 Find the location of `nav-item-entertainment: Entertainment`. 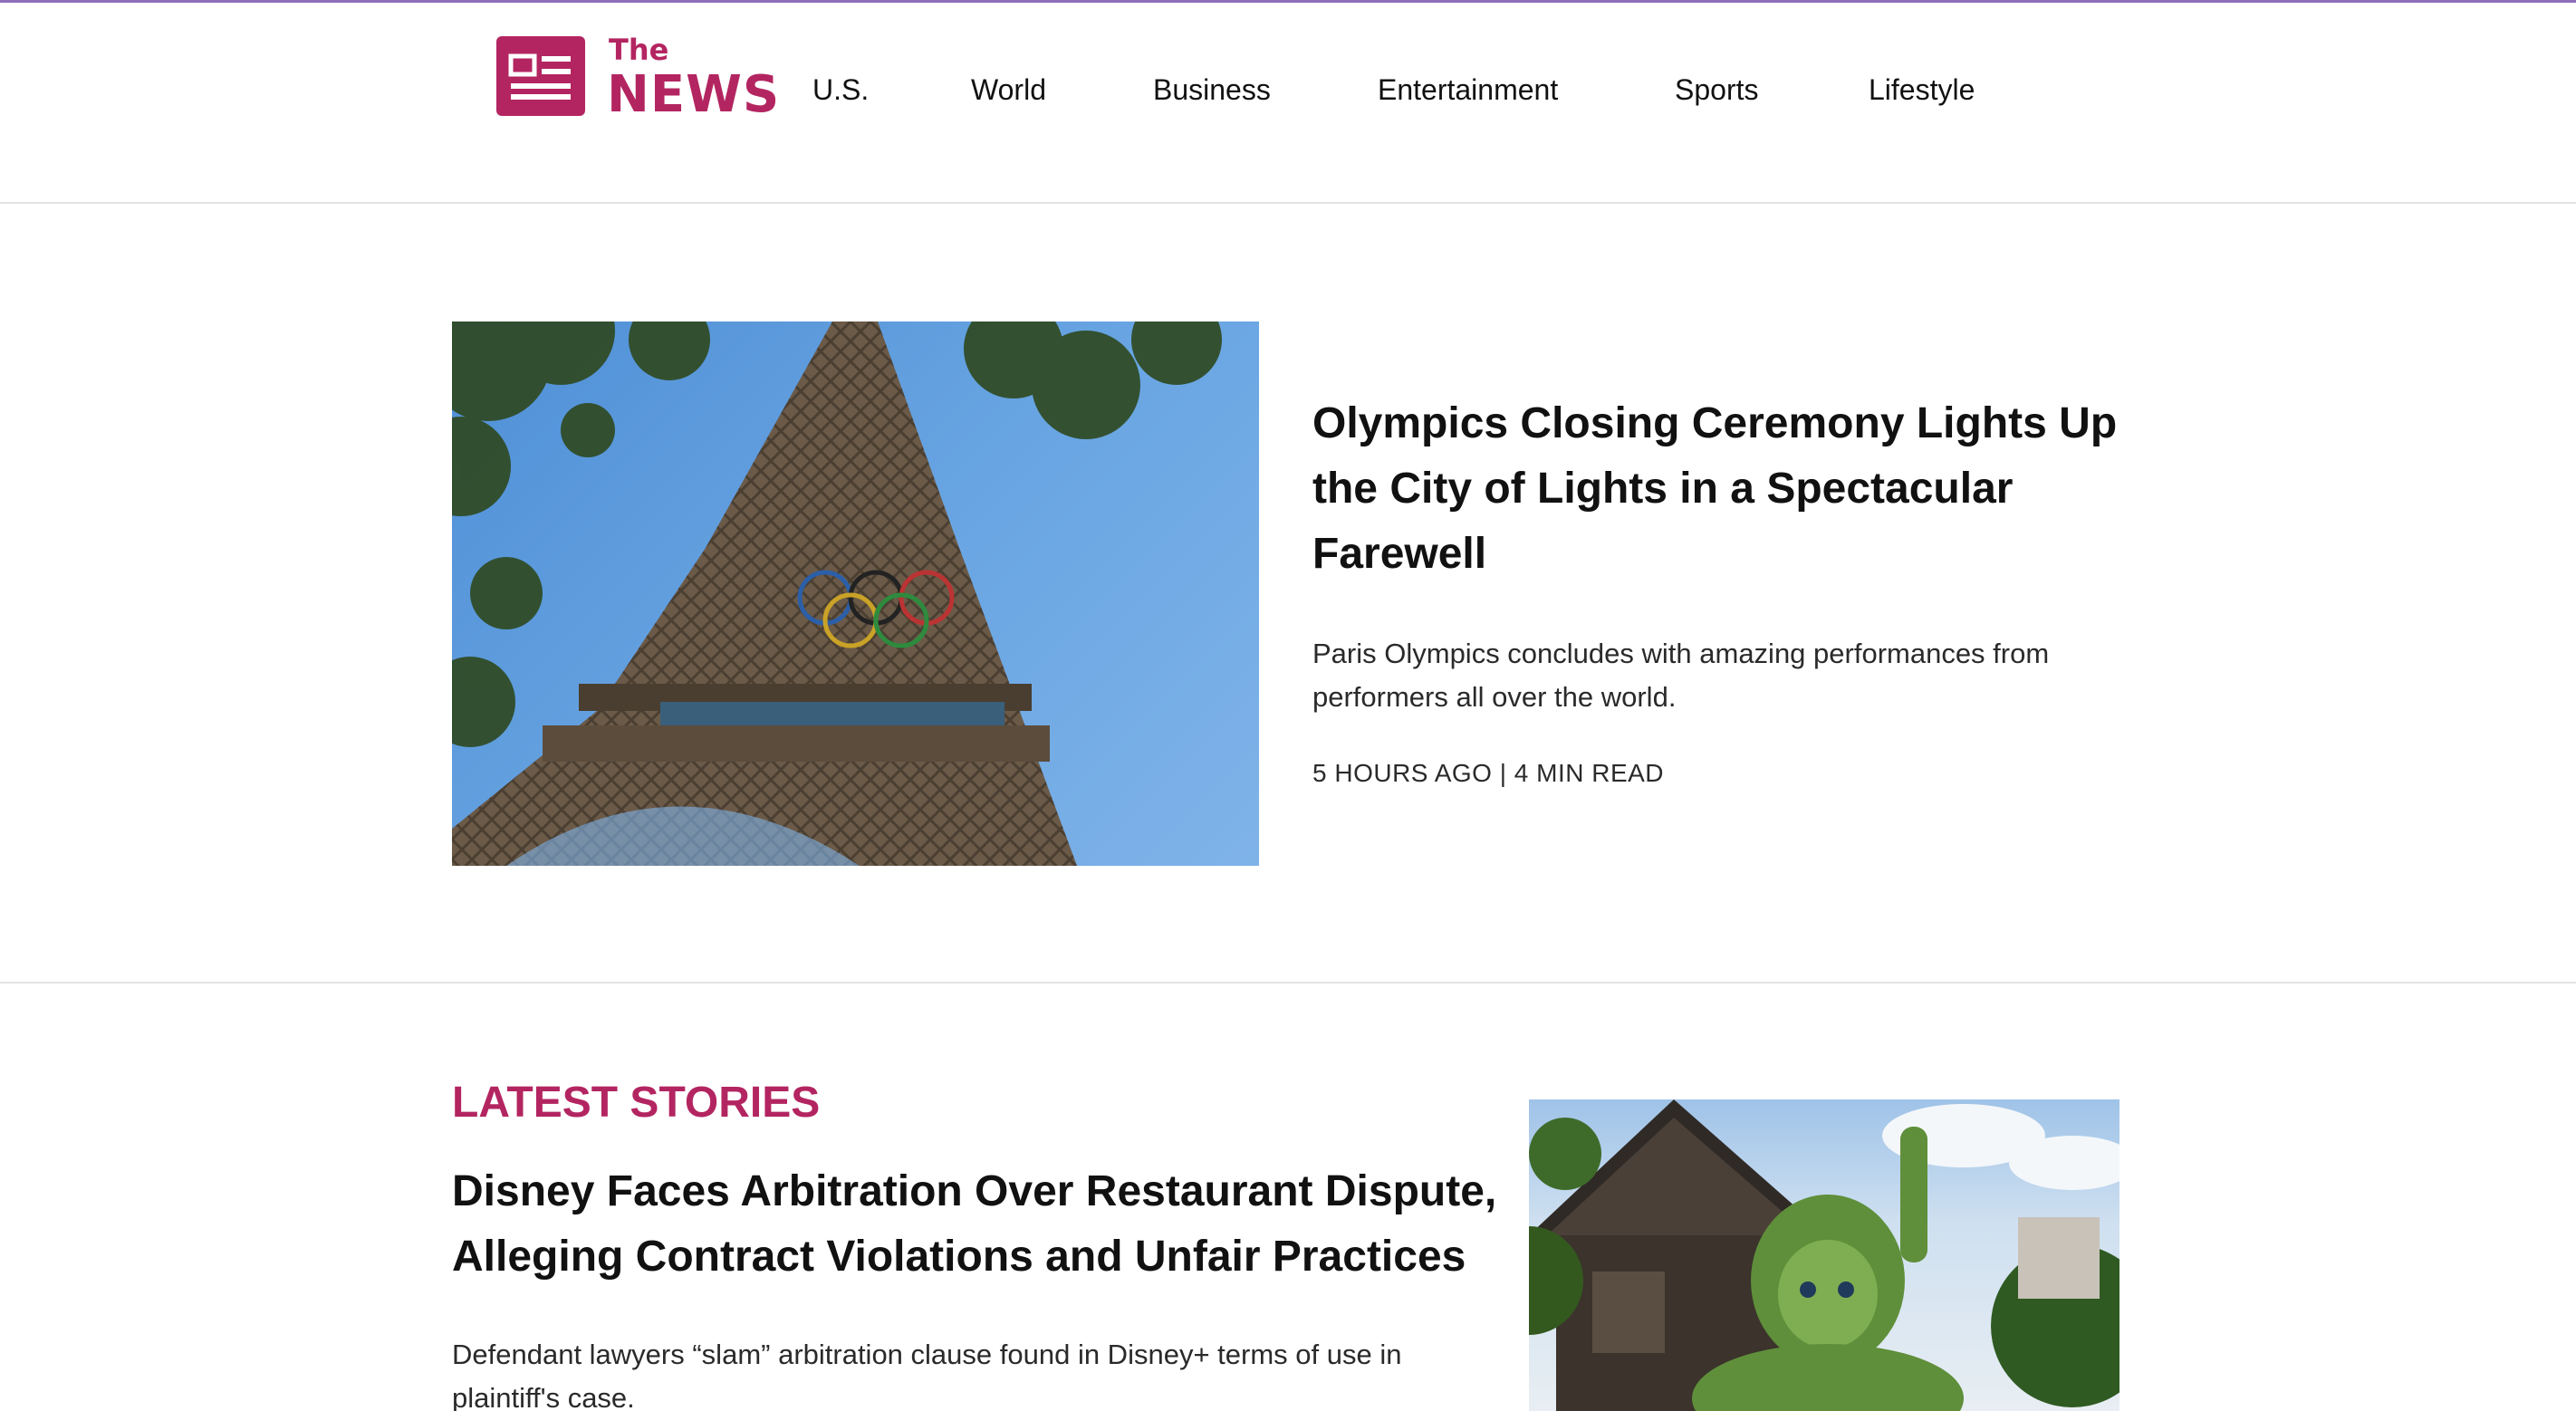

nav-item-entertainment: Entertainment is located at coordinates (1468, 90).